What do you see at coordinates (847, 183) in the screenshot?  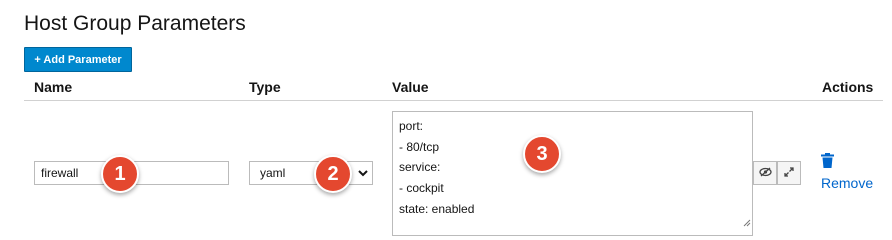 I see `remove-parameter-link: Remove` at bounding box center [847, 183].